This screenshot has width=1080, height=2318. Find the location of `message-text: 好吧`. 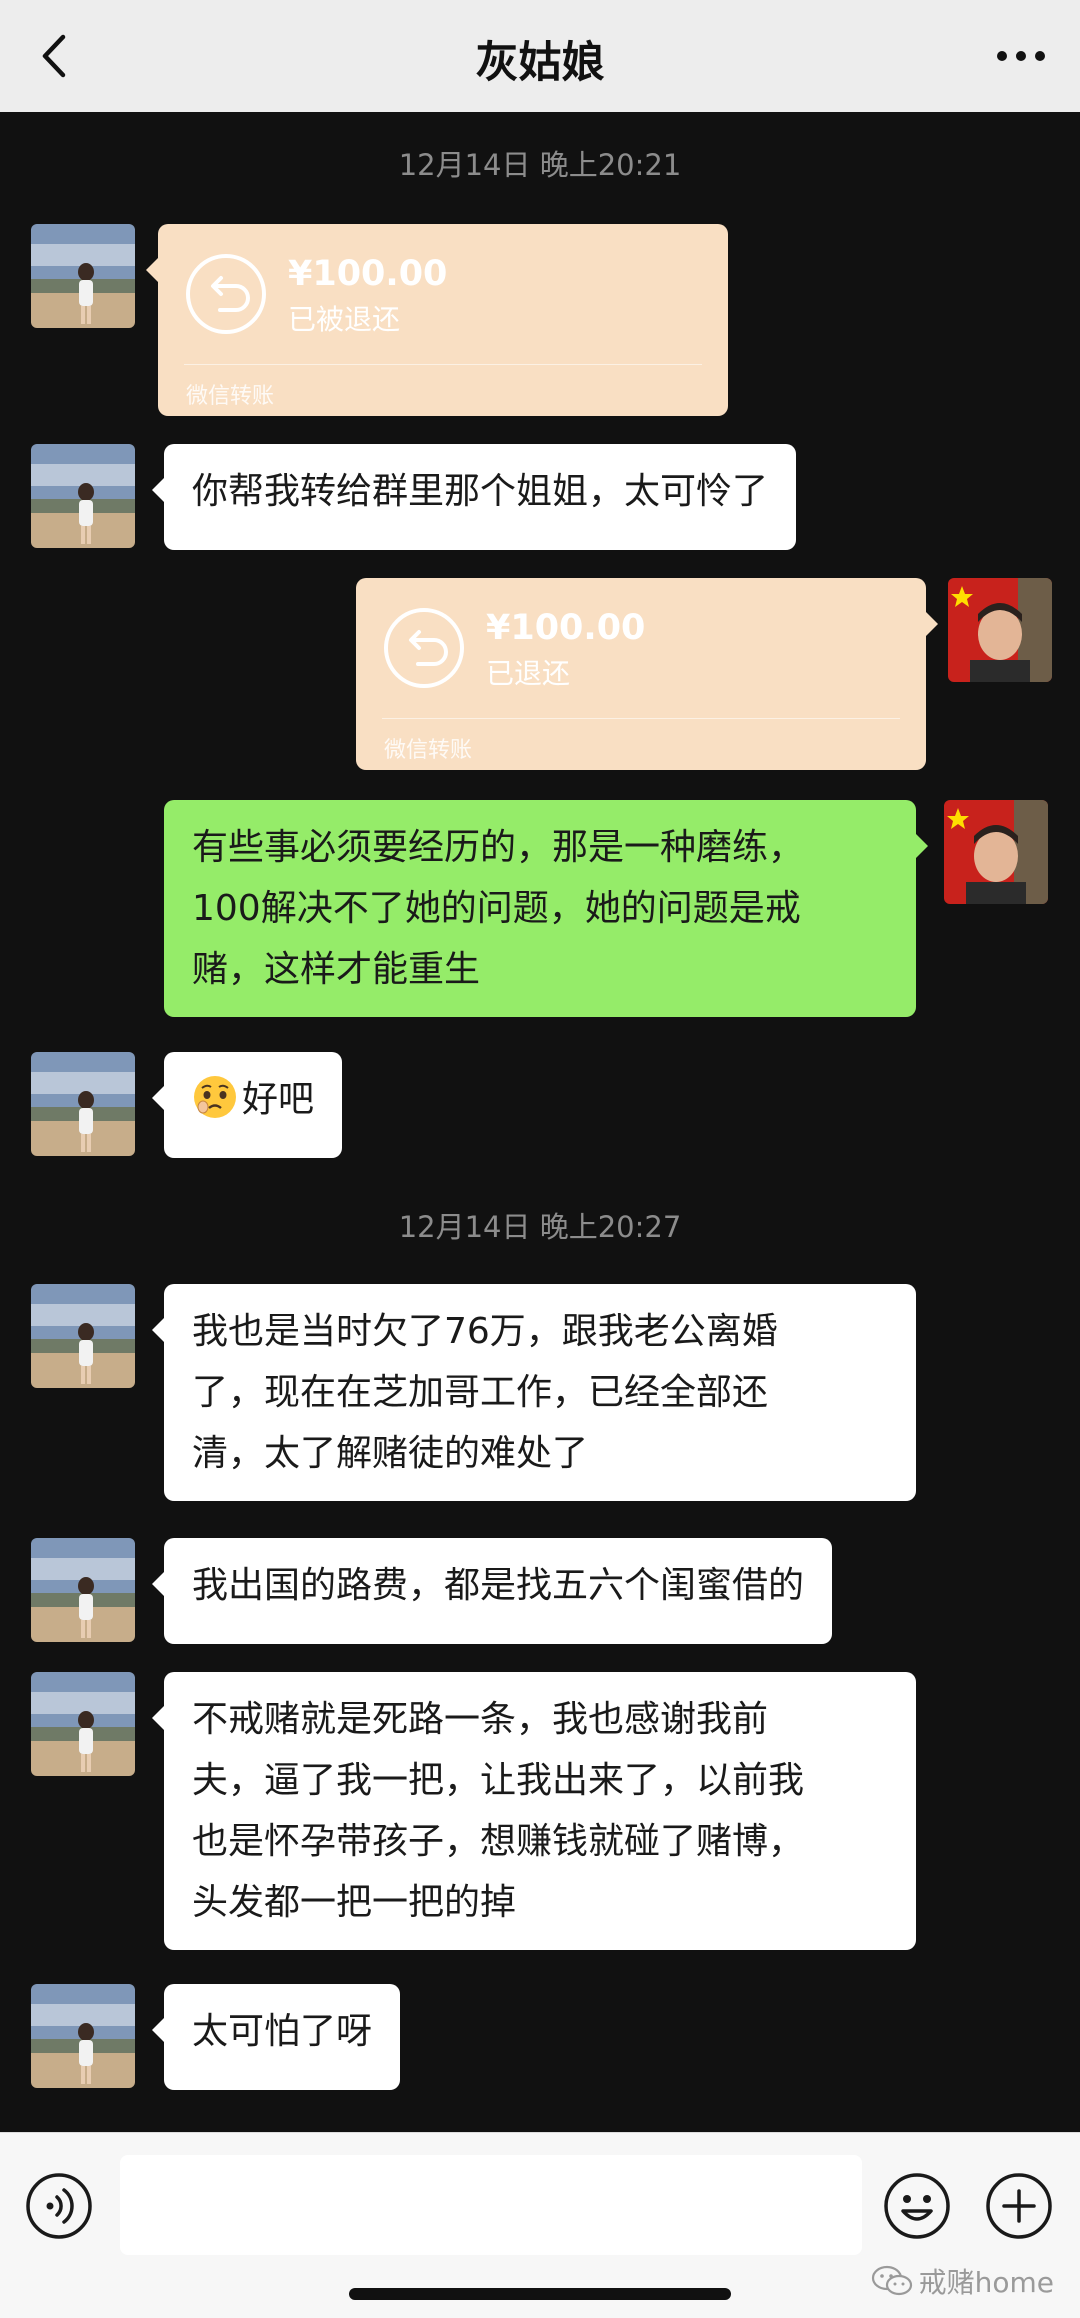

message-text: 好吧 is located at coordinates (278, 1099).